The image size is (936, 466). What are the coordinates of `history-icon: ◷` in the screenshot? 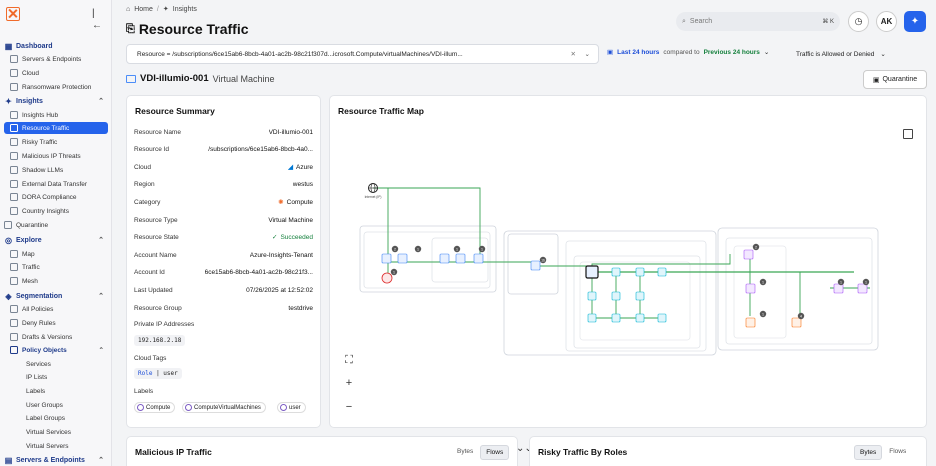 It's located at (858, 21).